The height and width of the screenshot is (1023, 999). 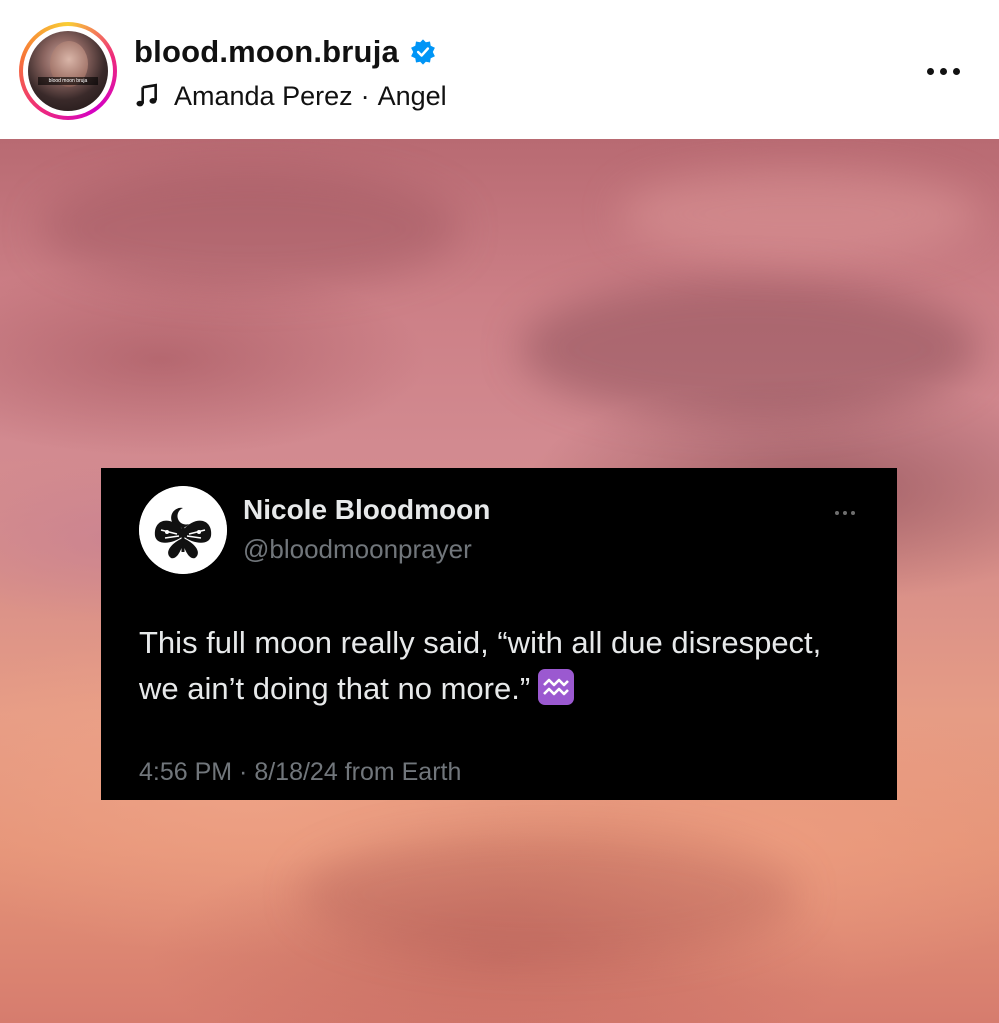 I want to click on avatar-caption: blood moon bruja, so click(x=68, y=81).